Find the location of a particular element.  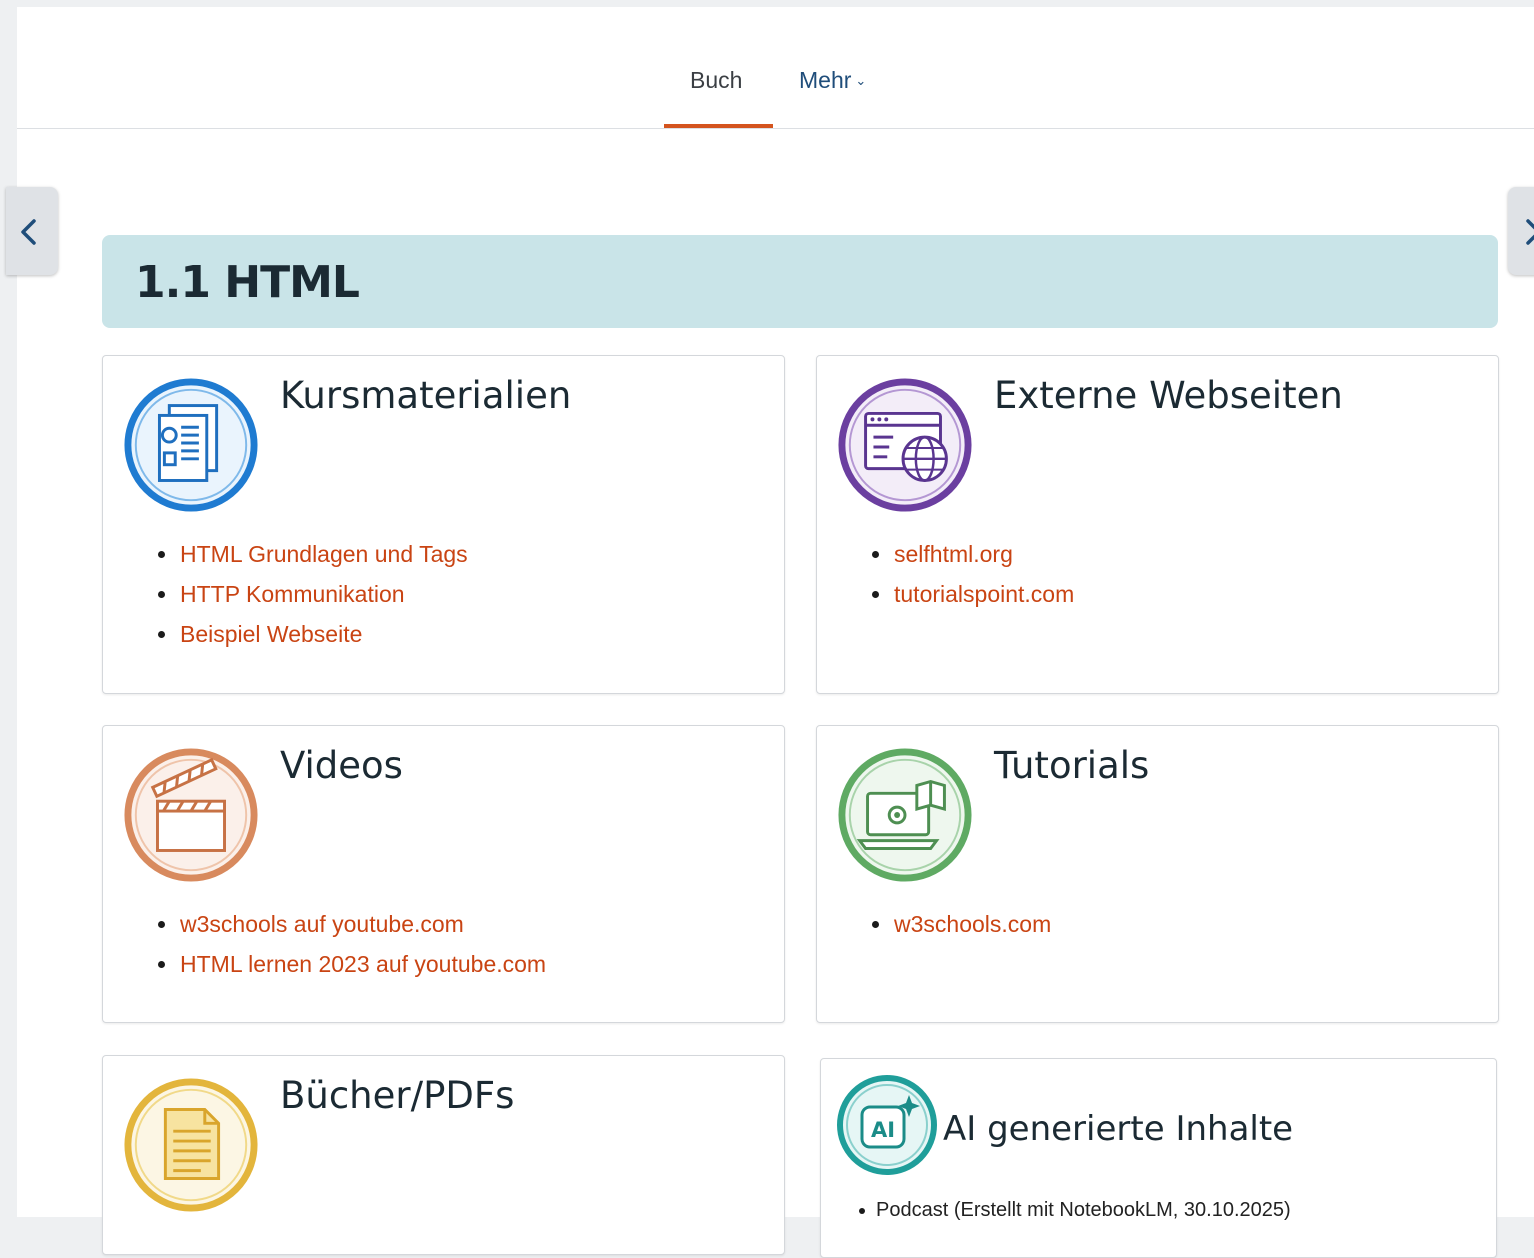

link-tutorialspoint: tutorialspoint.com is located at coordinates (984, 594).